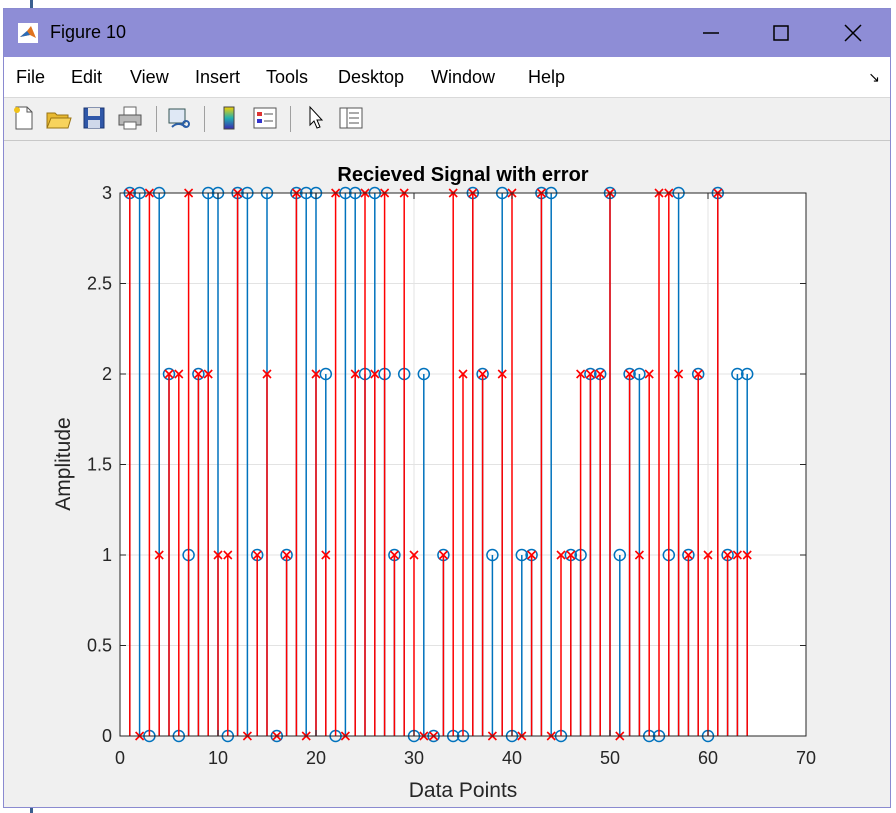  What do you see at coordinates (30, 77) in the screenshot?
I see `menu-file: File` at bounding box center [30, 77].